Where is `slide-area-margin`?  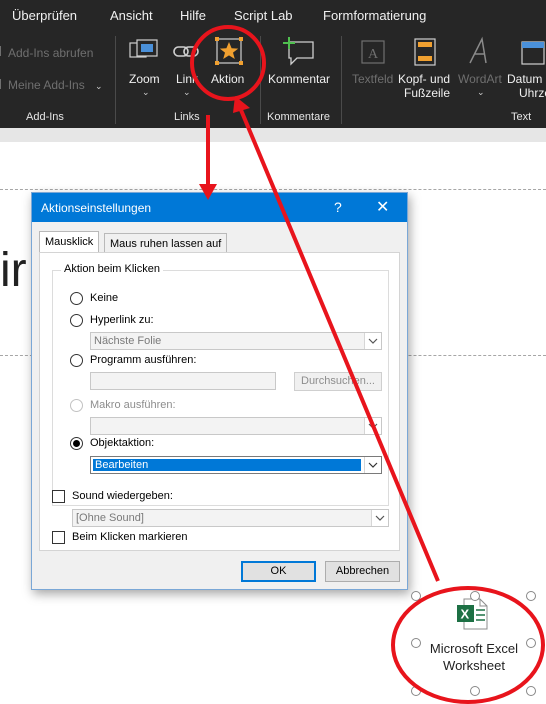
slide-area-margin is located at coordinates (273, 135).